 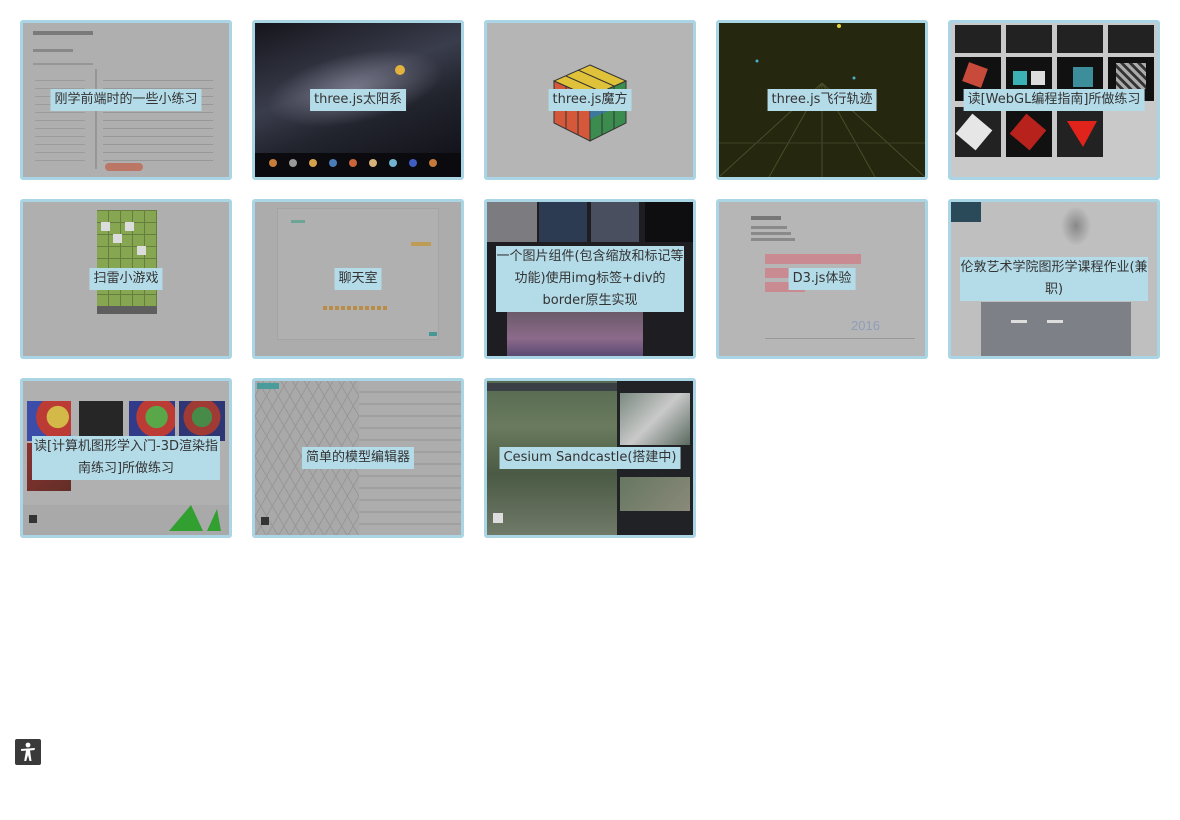 I want to click on project-label: three.js飞行轨迹, so click(x=822, y=100).